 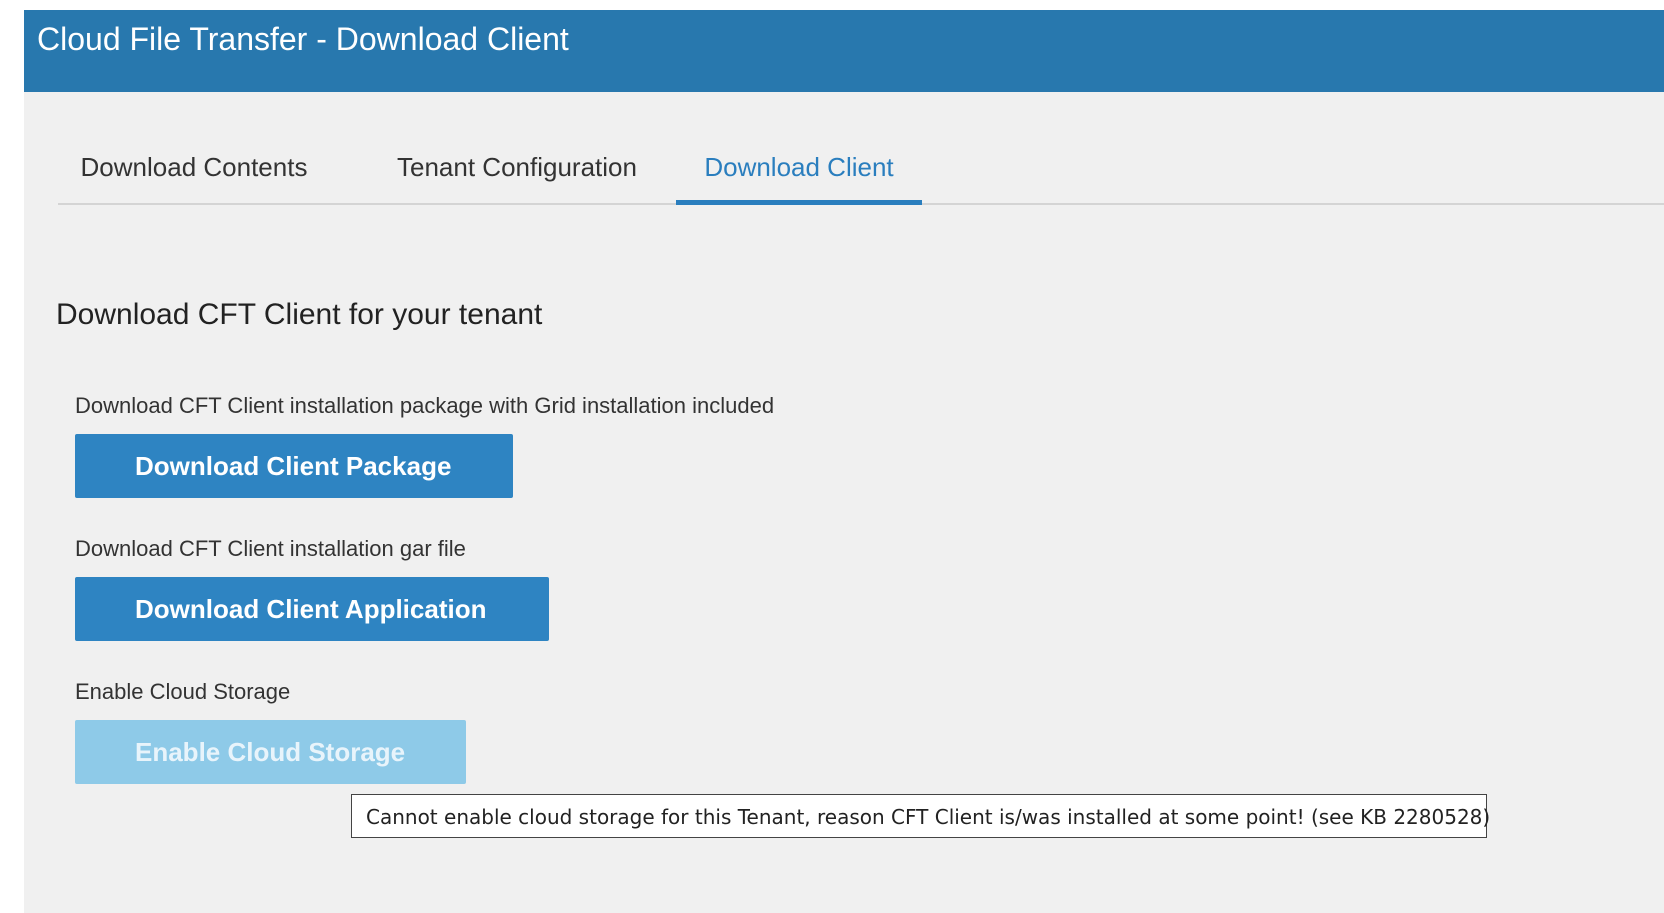 I want to click on cloud-storage-description: Enable Cloud Storage, so click(x=183, y=691).